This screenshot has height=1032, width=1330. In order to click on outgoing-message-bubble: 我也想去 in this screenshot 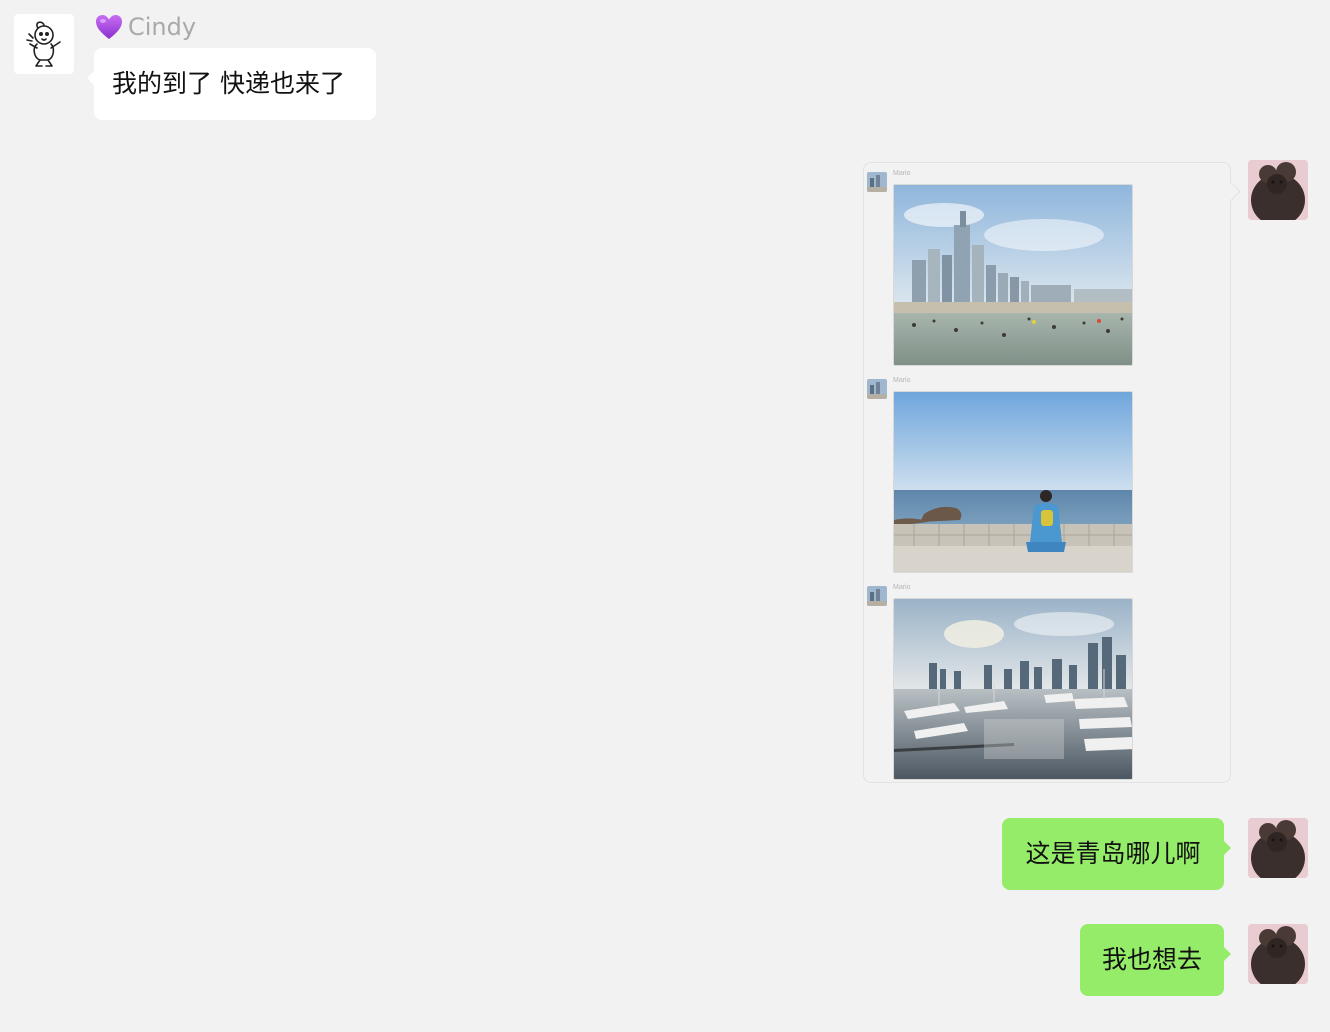, I will do `click(1155, 960)`.